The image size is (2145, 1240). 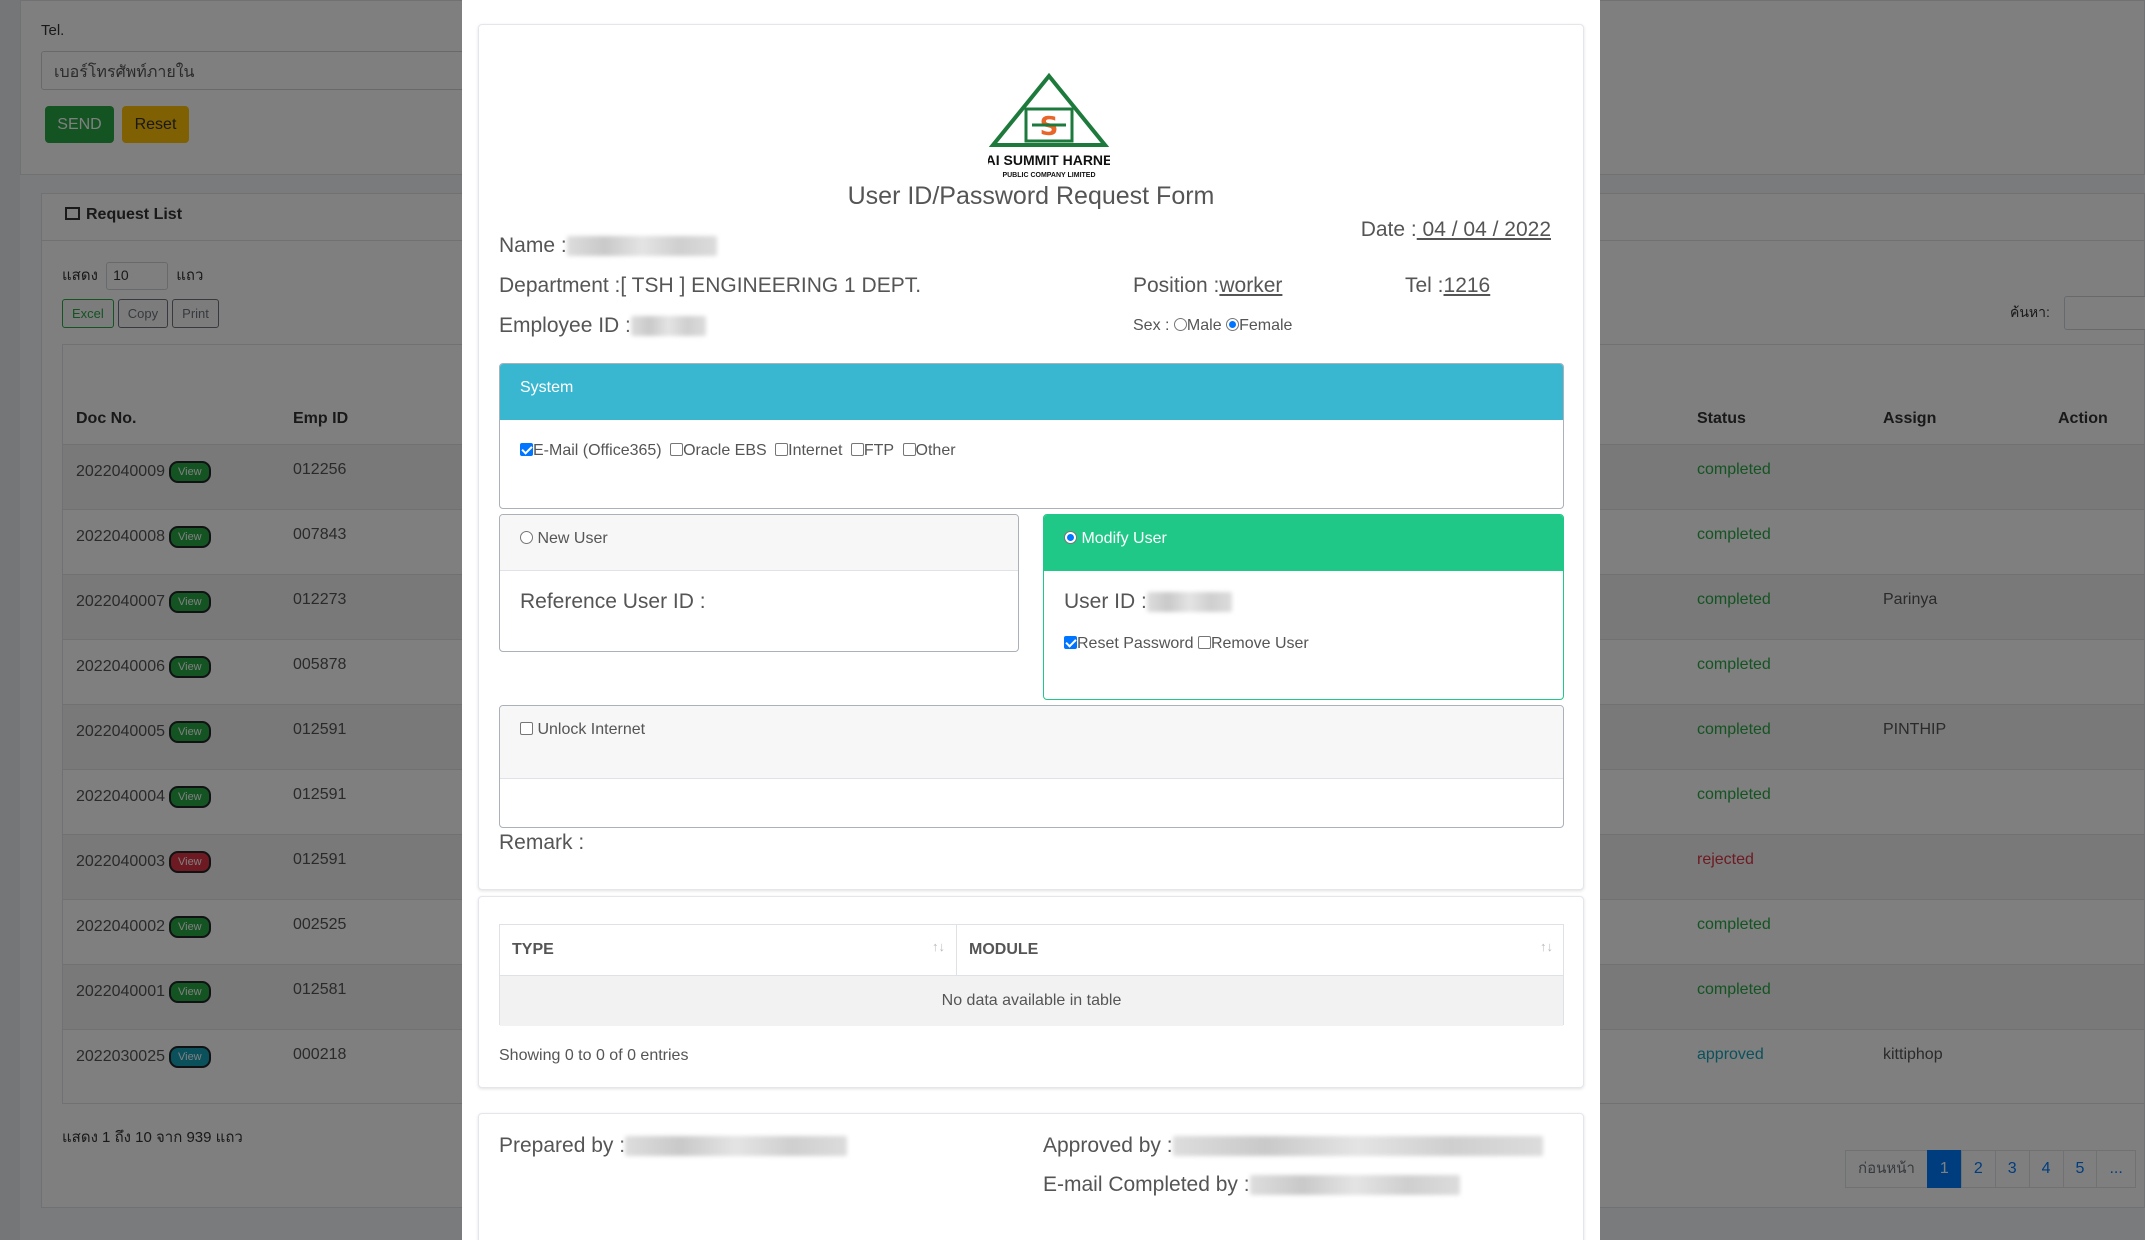 What do you see at coordinates (782, 449) in the screenshot?
I see `internet-checkbox` at bounding box center [782, 449].